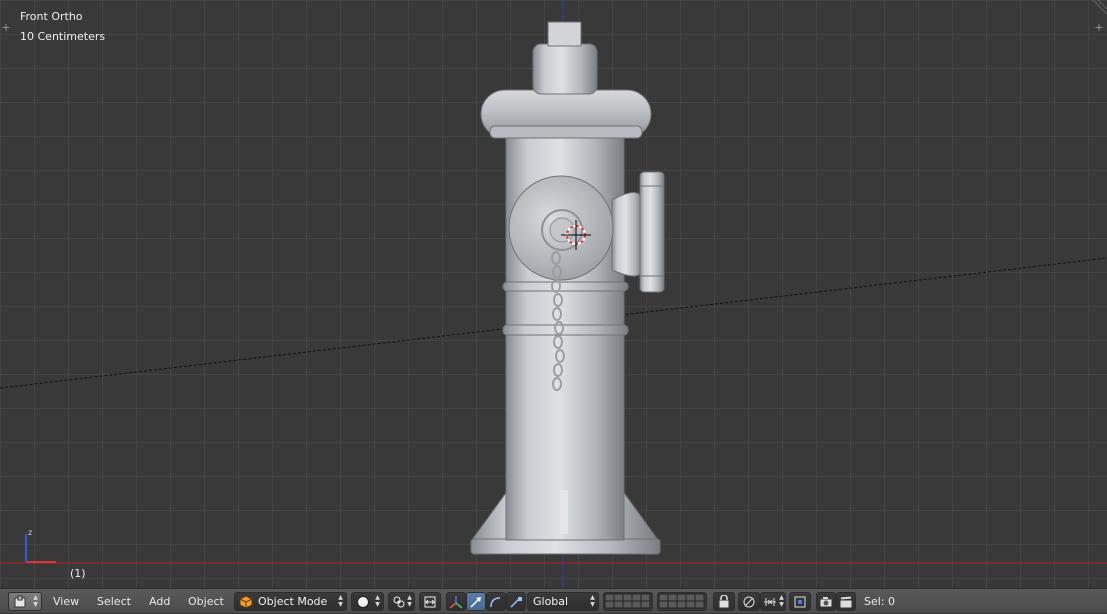 The height and width of the screenshot is (614, 1107). What do you see at coordinates (293, 601) in the screenshot?
I see `mode-dropdown-label: Object Mode` at bounding box center [293, 601].